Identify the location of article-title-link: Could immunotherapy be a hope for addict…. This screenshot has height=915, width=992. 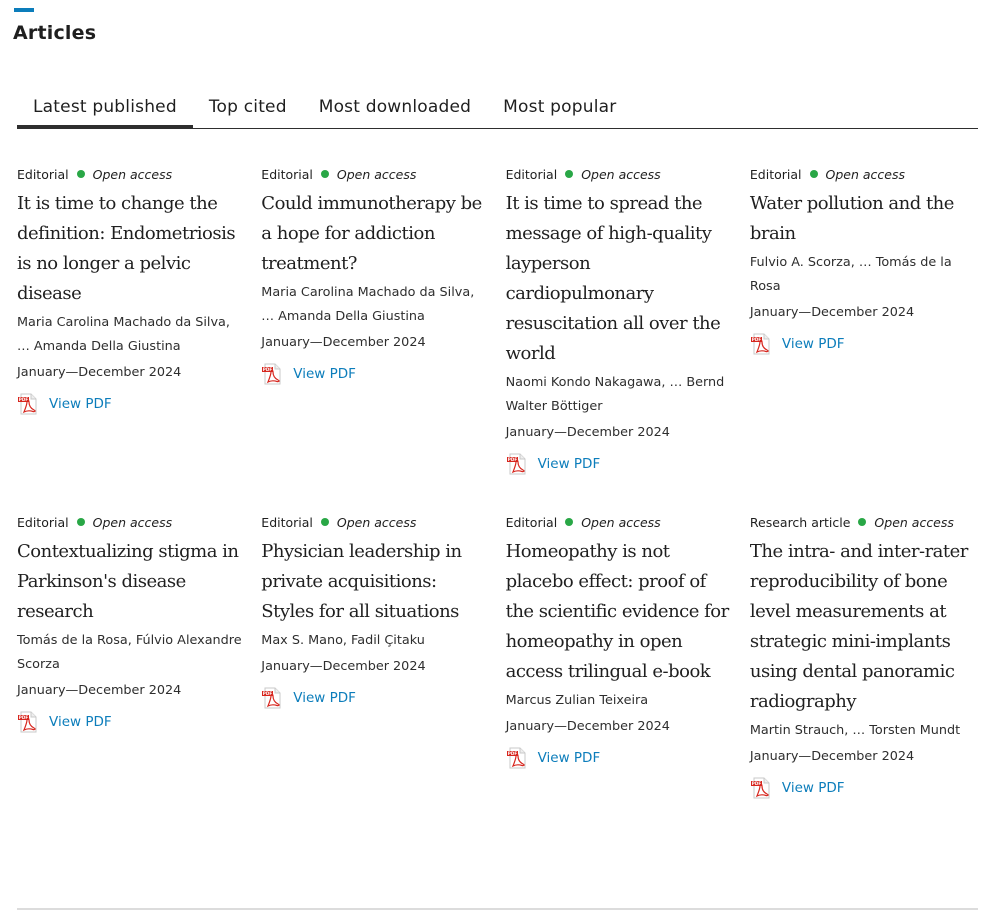
(375, 234).